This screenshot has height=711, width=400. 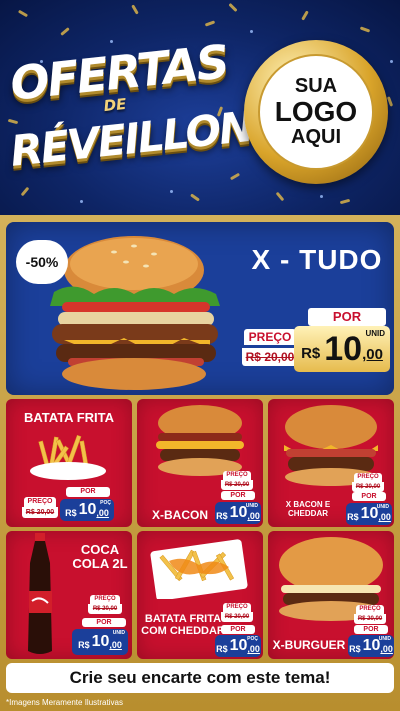 What do you see at coordinates (100, 557) in the screenshot?
I see `product-name: COCA COLA 2L` at bounding box center [100, 557].